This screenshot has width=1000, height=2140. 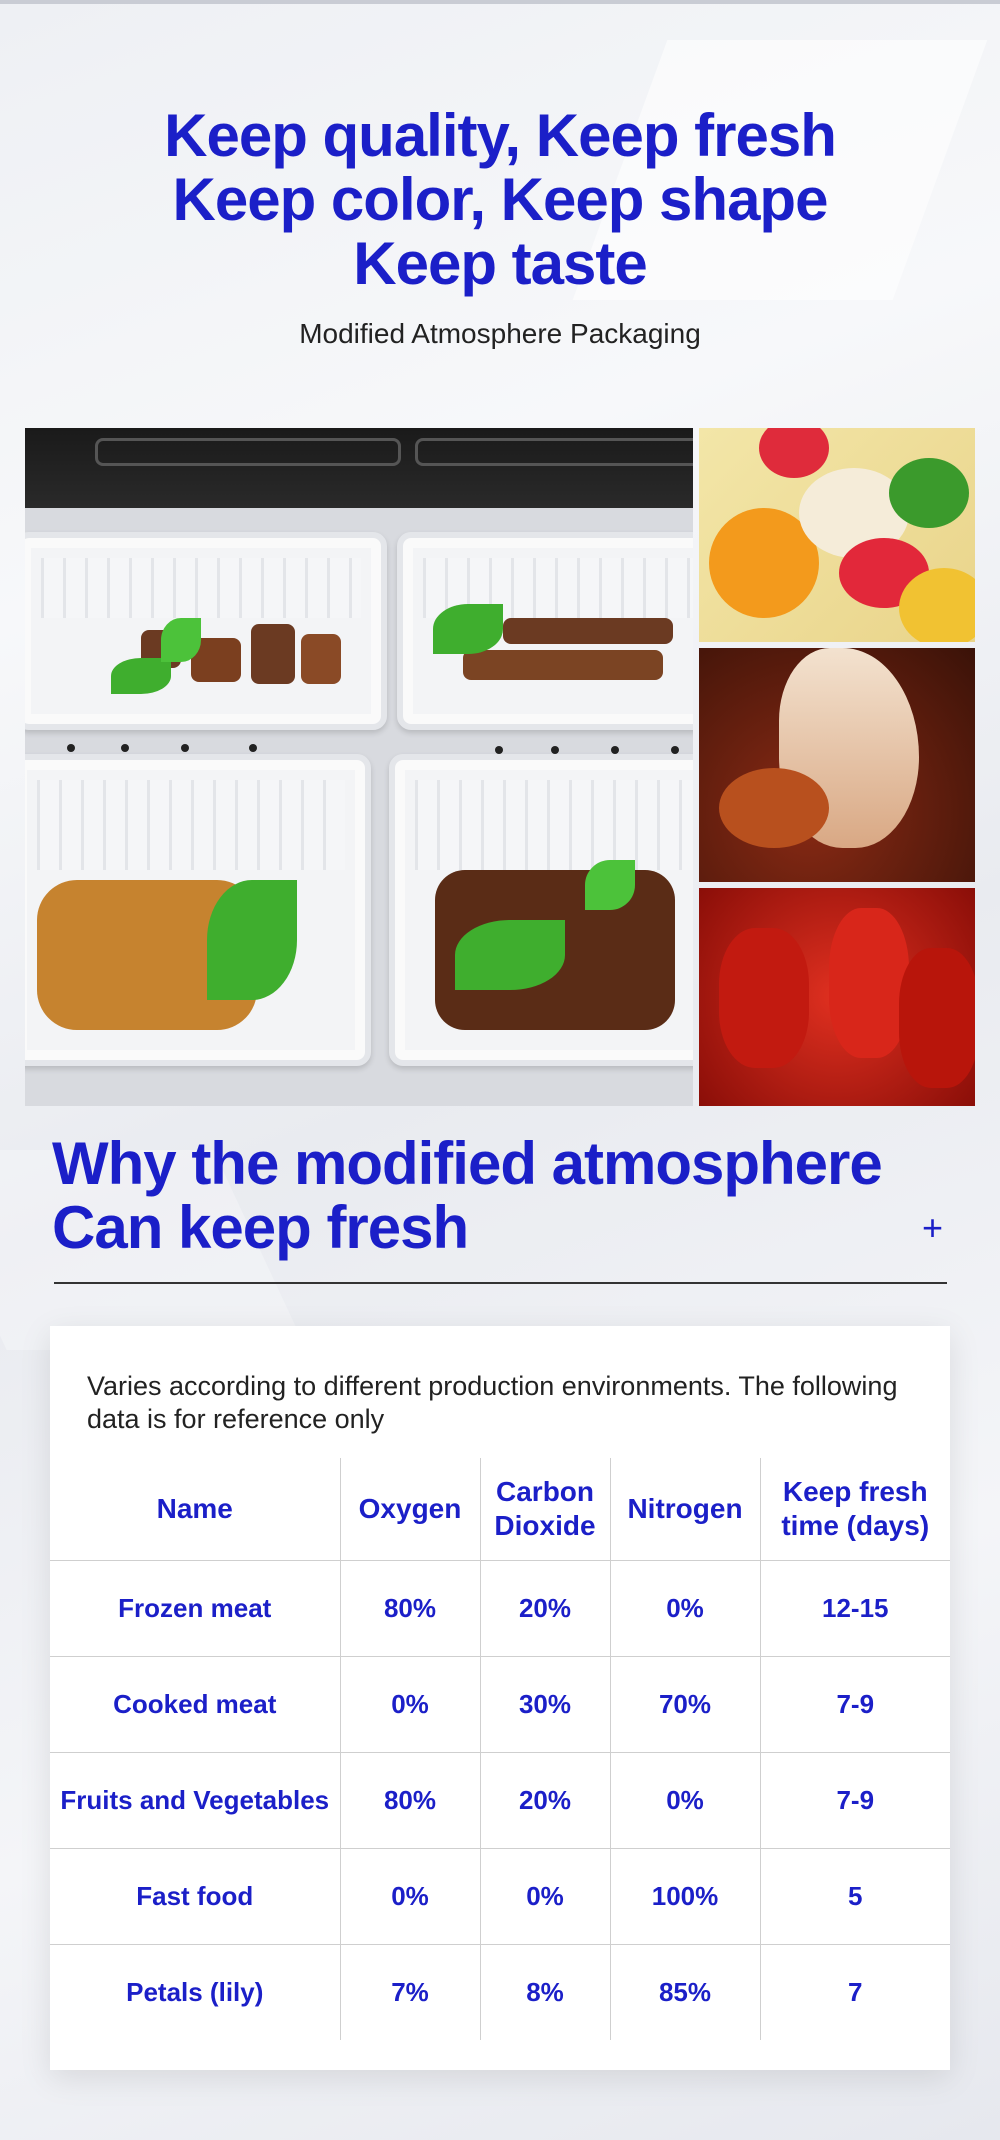 I want to click on table-row: Cooked meat 0% 30% 70% 7-9, so click(x=500, y=1704).